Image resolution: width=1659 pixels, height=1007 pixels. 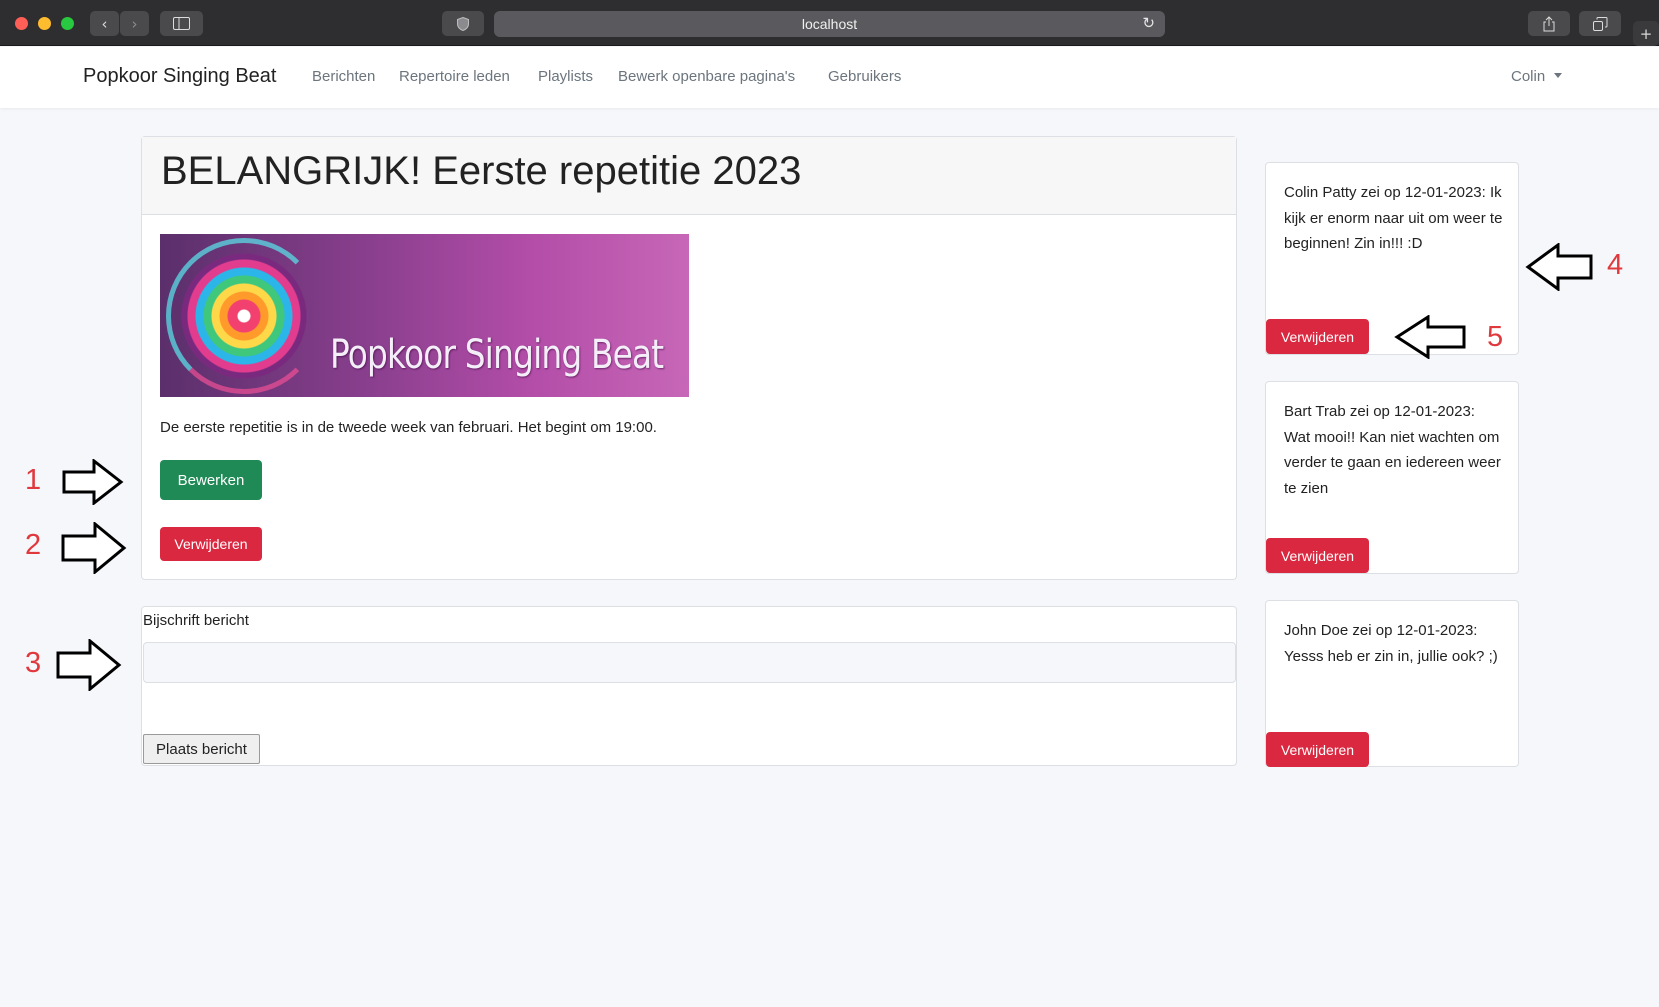 I want to click on annotation-number: 5, so click(x=1495, y=337).